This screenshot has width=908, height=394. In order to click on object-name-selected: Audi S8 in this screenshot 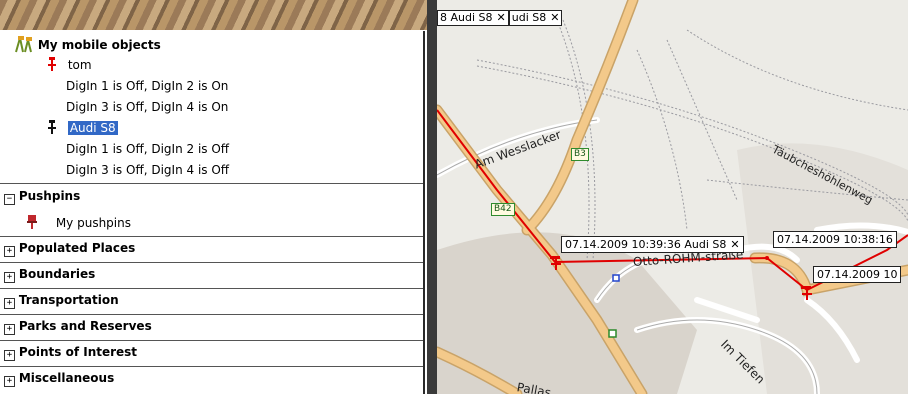, I will do `click(92, 128)`.